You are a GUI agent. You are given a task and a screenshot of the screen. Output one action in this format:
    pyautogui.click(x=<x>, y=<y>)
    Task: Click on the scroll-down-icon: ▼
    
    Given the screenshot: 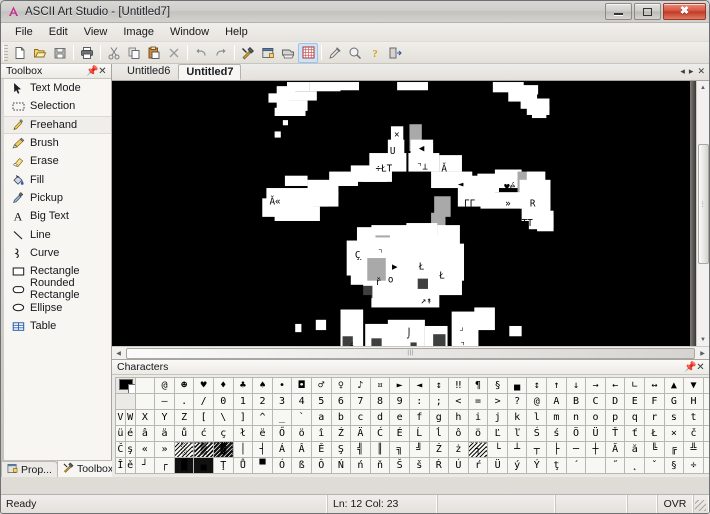 What is the action you would take?
    pyautogui.click(x=703, y=339)
    